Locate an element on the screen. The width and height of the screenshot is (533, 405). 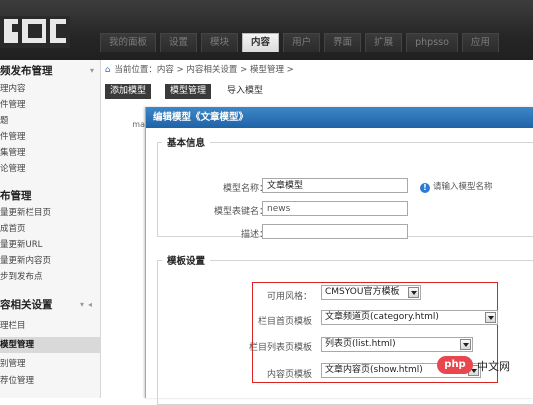
dialog-title: 编辑模型《文章模型》 is located at coordinates (339, 117).